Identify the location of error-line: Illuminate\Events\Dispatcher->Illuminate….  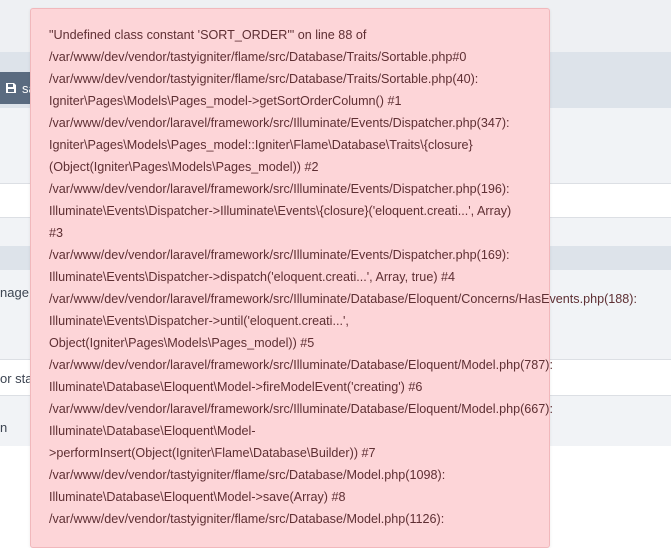
(280, 211).